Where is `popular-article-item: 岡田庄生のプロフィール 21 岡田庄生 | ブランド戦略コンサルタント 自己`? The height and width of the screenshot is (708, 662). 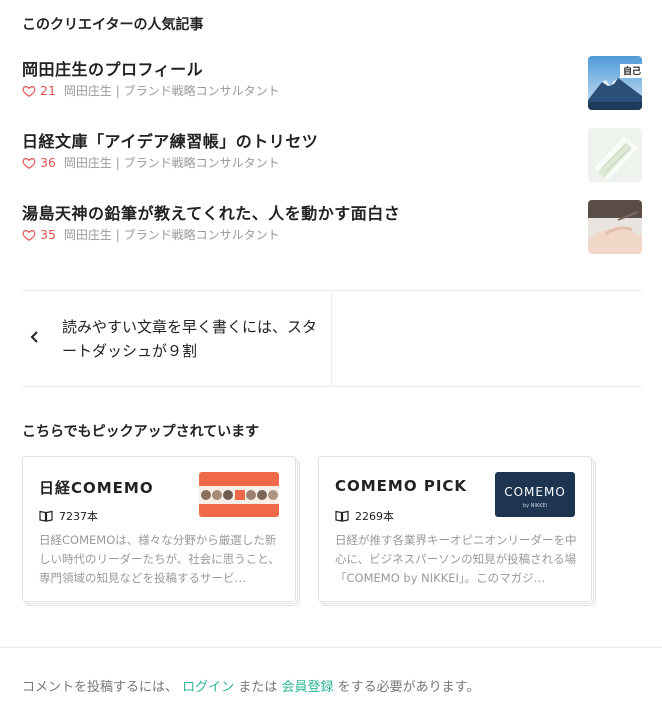
popular-article-item: 岡田庄生のプロフィール 21 岡田庄生 | ブランド戦略コンサルタント 自己 is located at coordinates (332, 84).